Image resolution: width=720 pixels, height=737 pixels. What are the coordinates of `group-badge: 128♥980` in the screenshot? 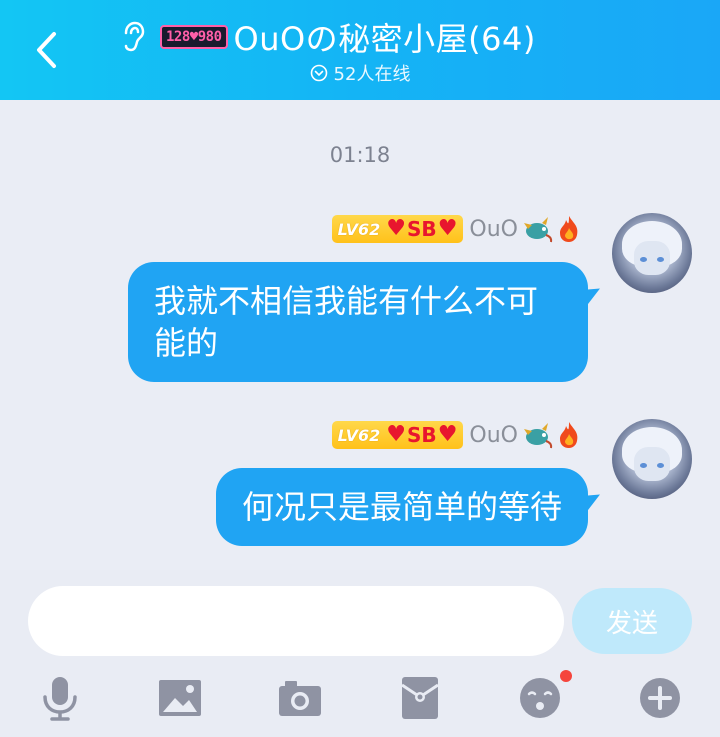 It's located at (194, 37).